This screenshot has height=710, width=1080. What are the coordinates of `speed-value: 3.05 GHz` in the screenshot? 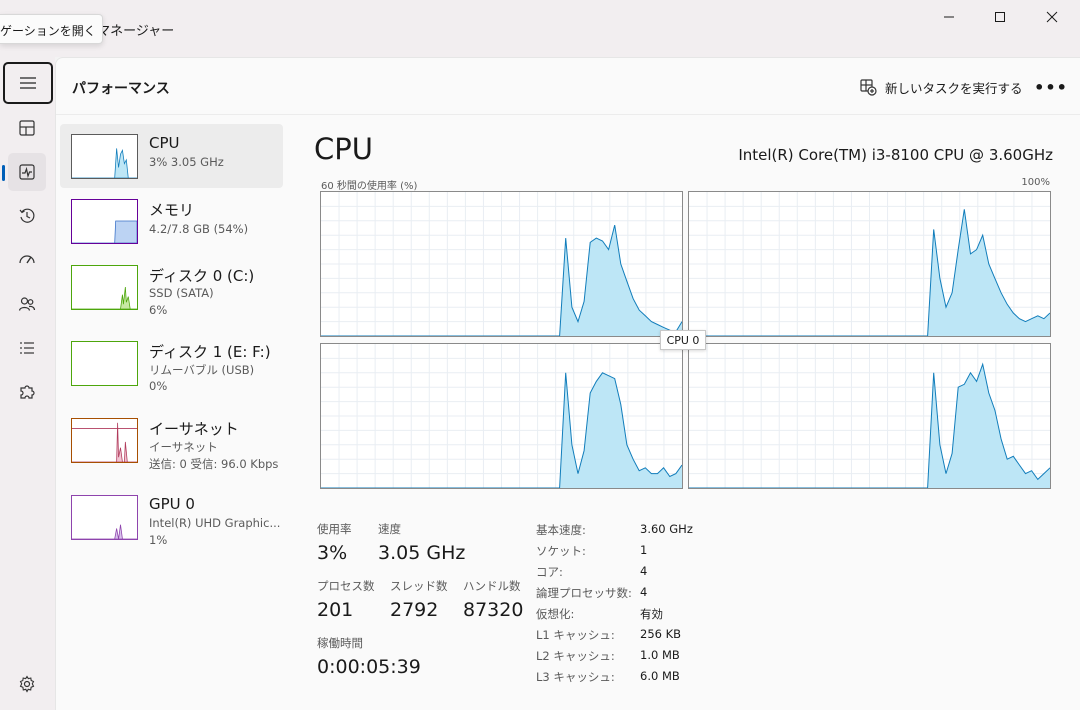 It's located at (422, 553).